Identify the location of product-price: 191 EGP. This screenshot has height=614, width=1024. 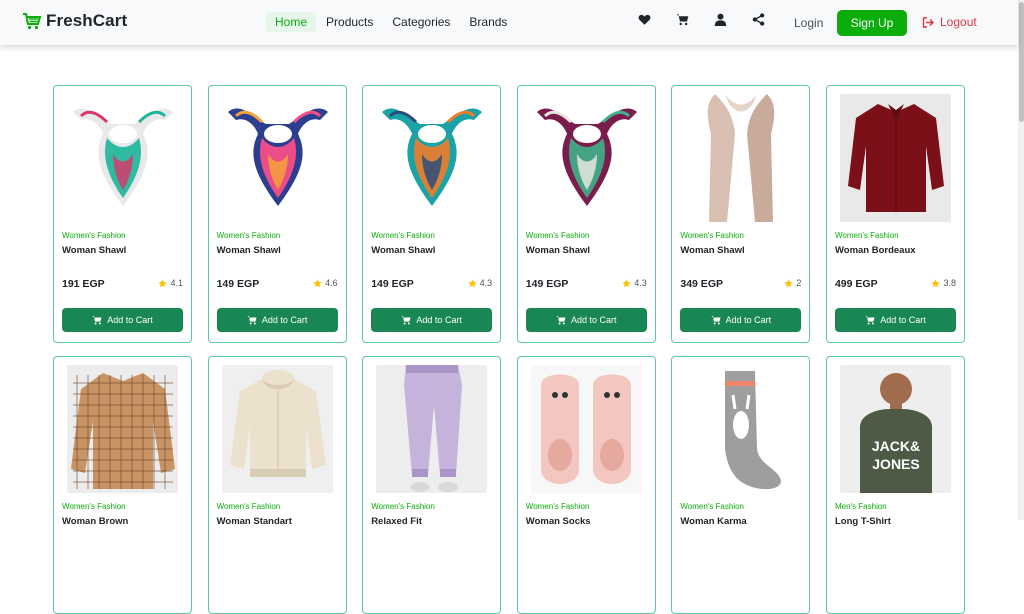
(83, 284).